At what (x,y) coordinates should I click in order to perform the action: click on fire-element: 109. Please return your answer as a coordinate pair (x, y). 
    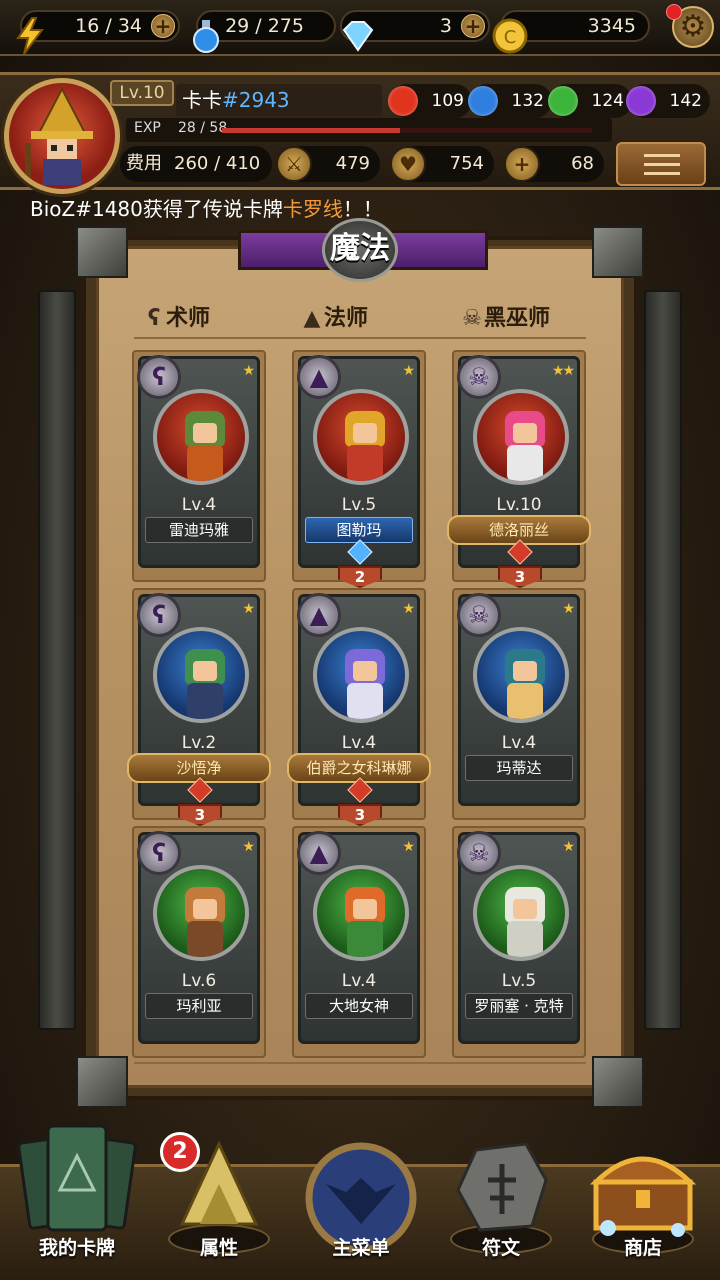
    Looking at the image, I should click on (430, 101).